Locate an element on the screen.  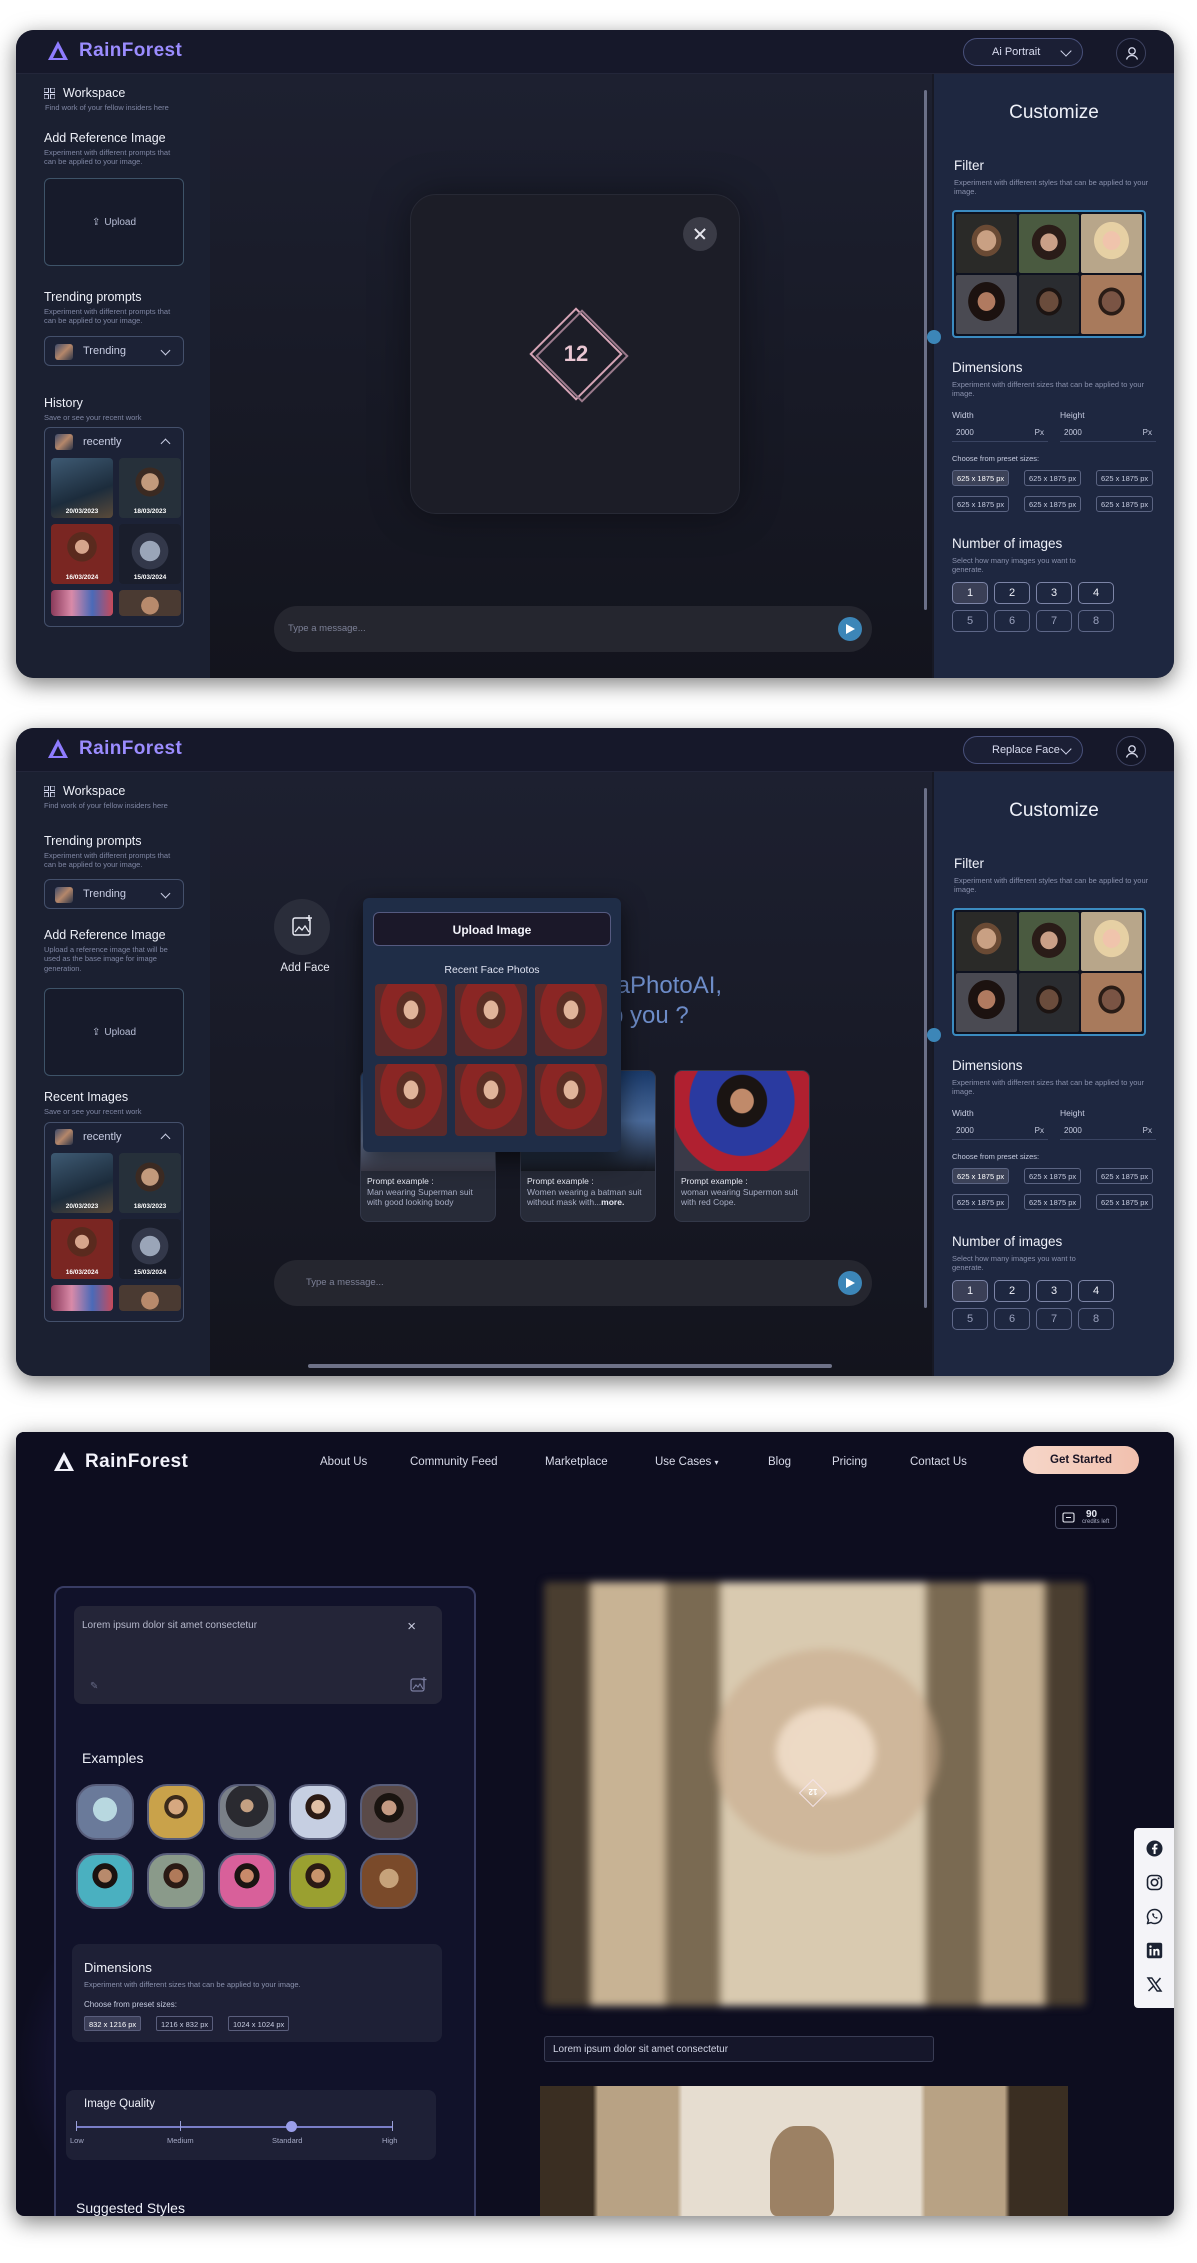
history-tile is located at coordinates (82, 603).